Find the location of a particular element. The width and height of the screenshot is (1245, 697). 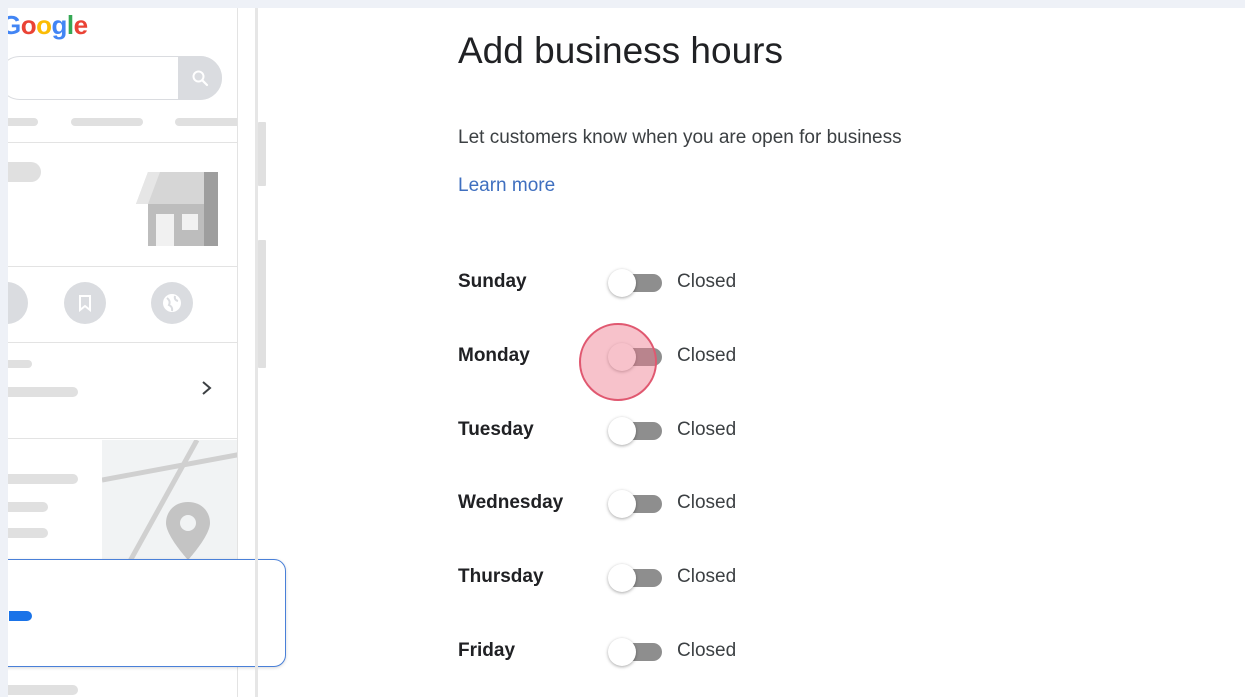

day-row-friday: Friday Closed is located at coordinates (658, 651).